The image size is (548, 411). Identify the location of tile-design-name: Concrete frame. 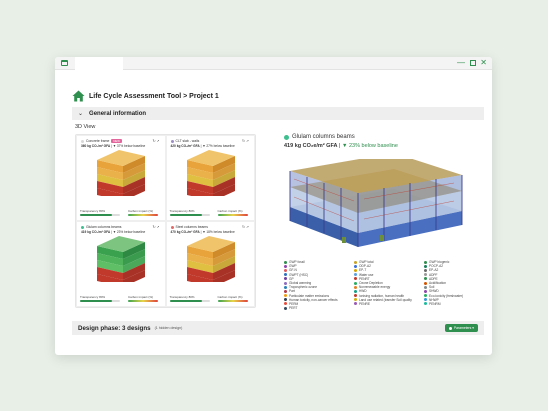
(98, 141).